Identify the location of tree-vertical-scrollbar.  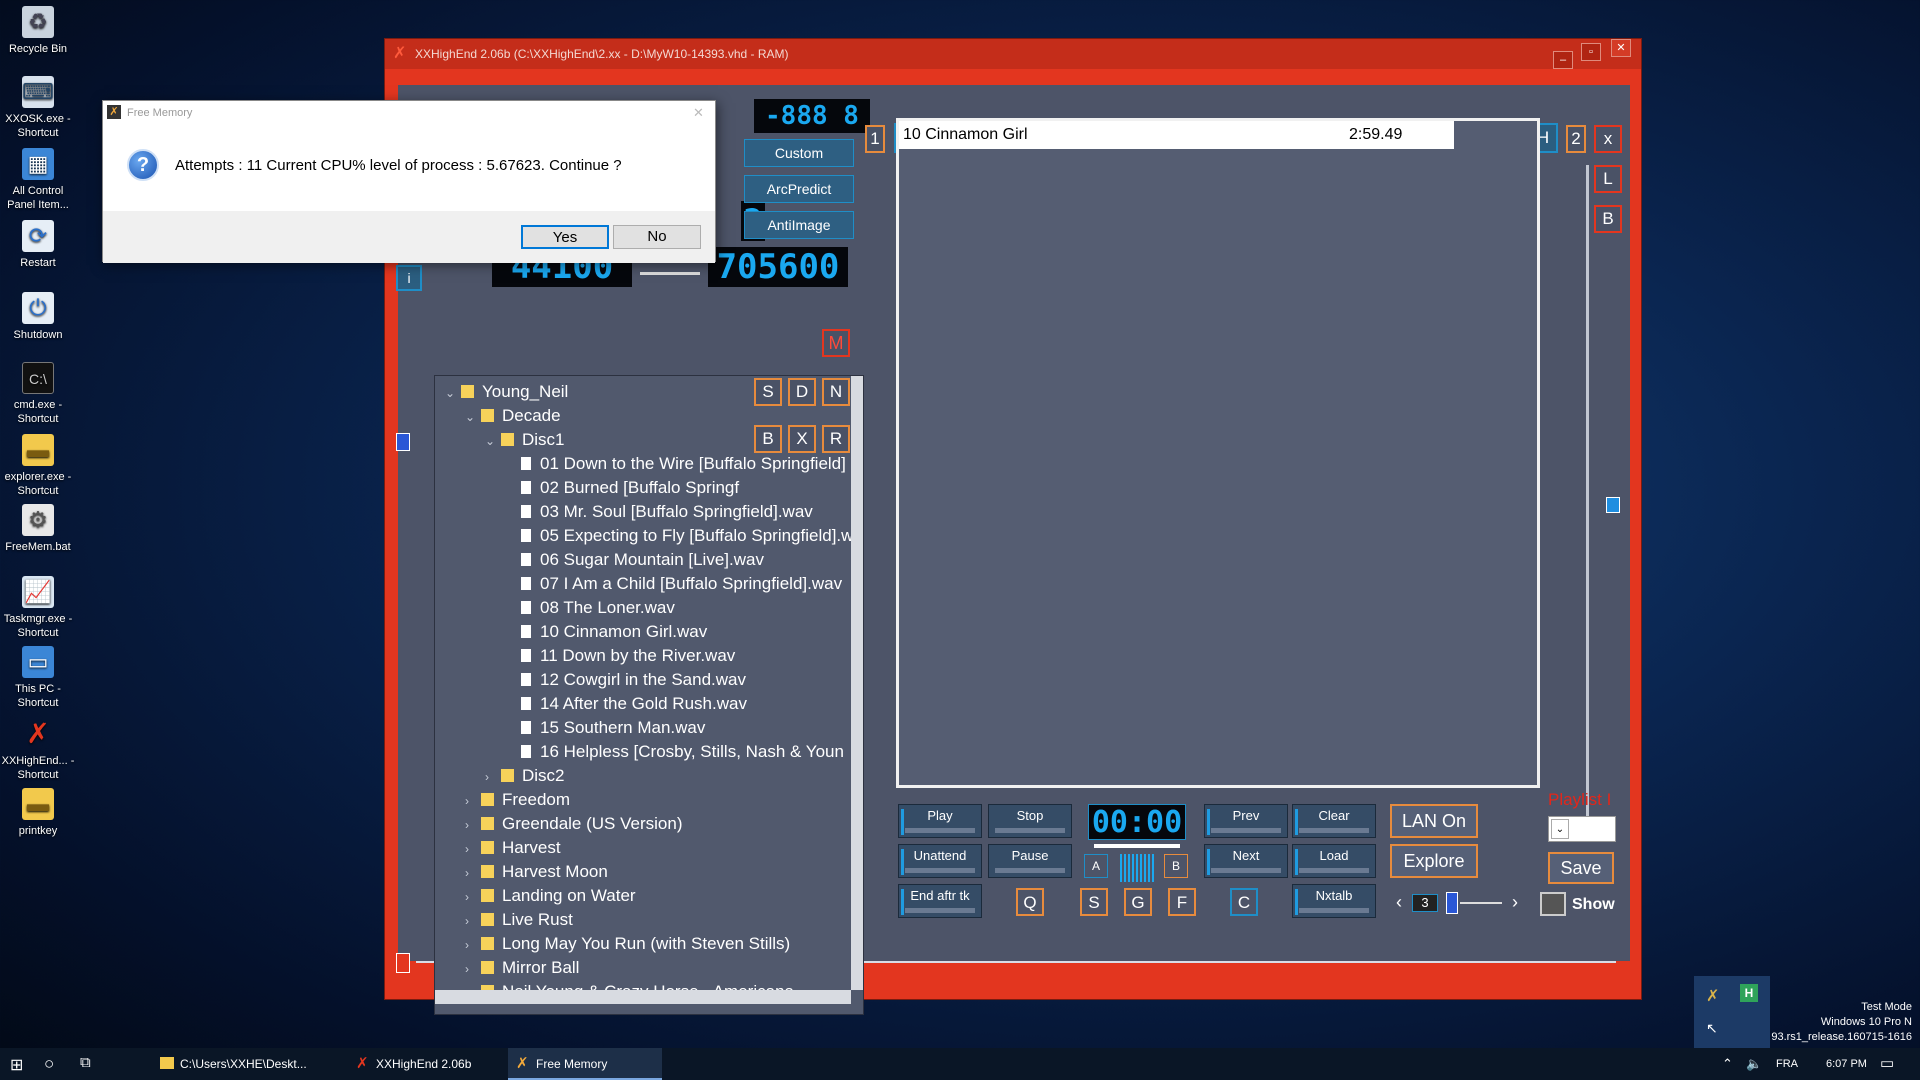
(857, 683).